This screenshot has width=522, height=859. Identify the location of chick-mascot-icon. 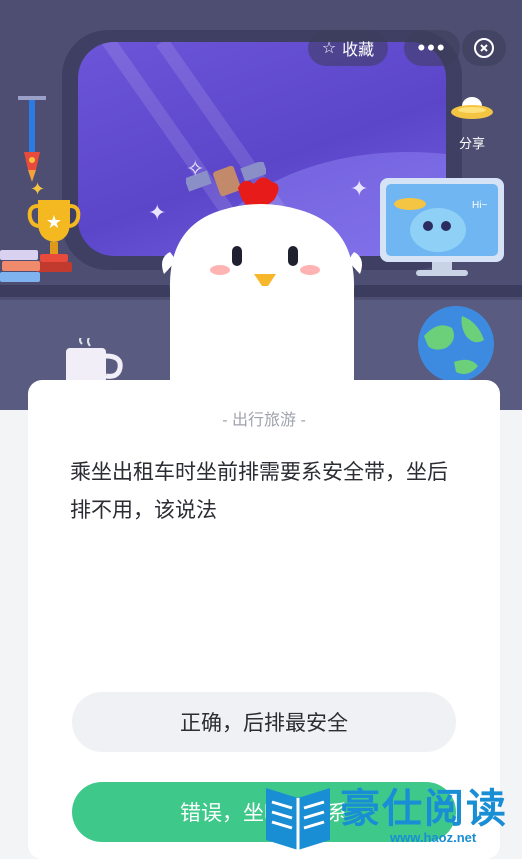
(262, 293).